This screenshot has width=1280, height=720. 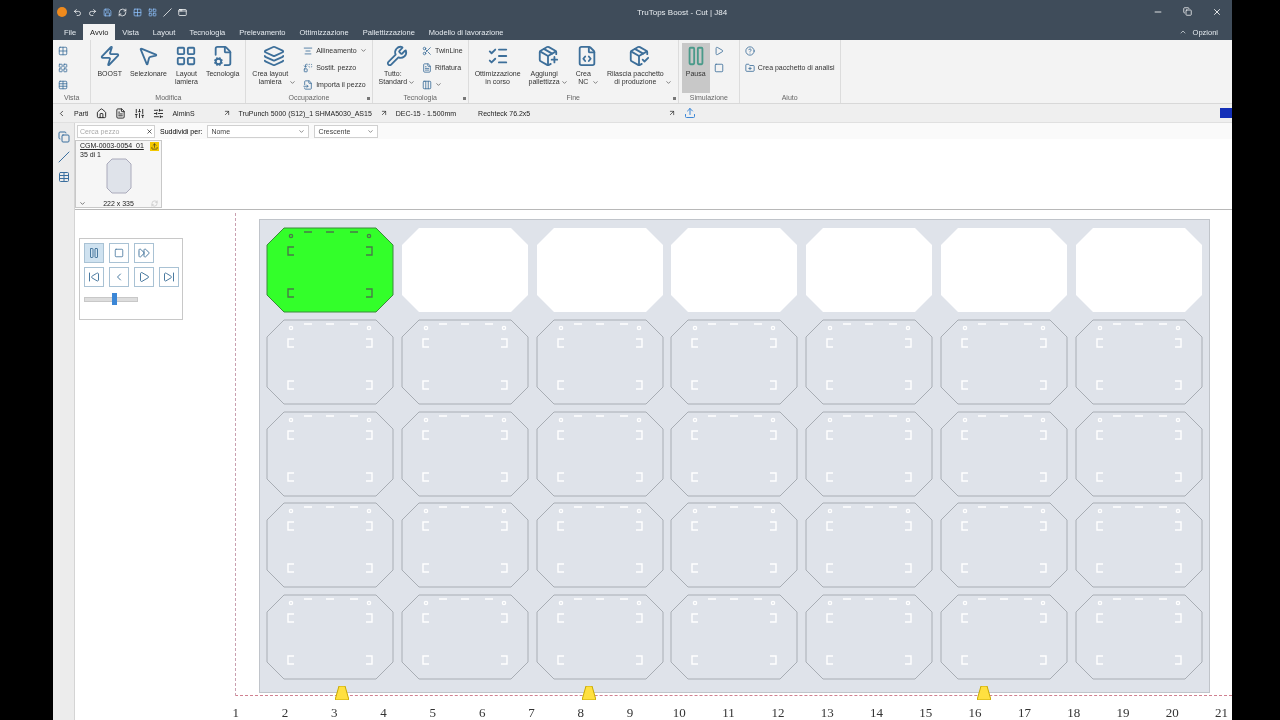 I want to click on layout-icon, so click(x=152, y=12).